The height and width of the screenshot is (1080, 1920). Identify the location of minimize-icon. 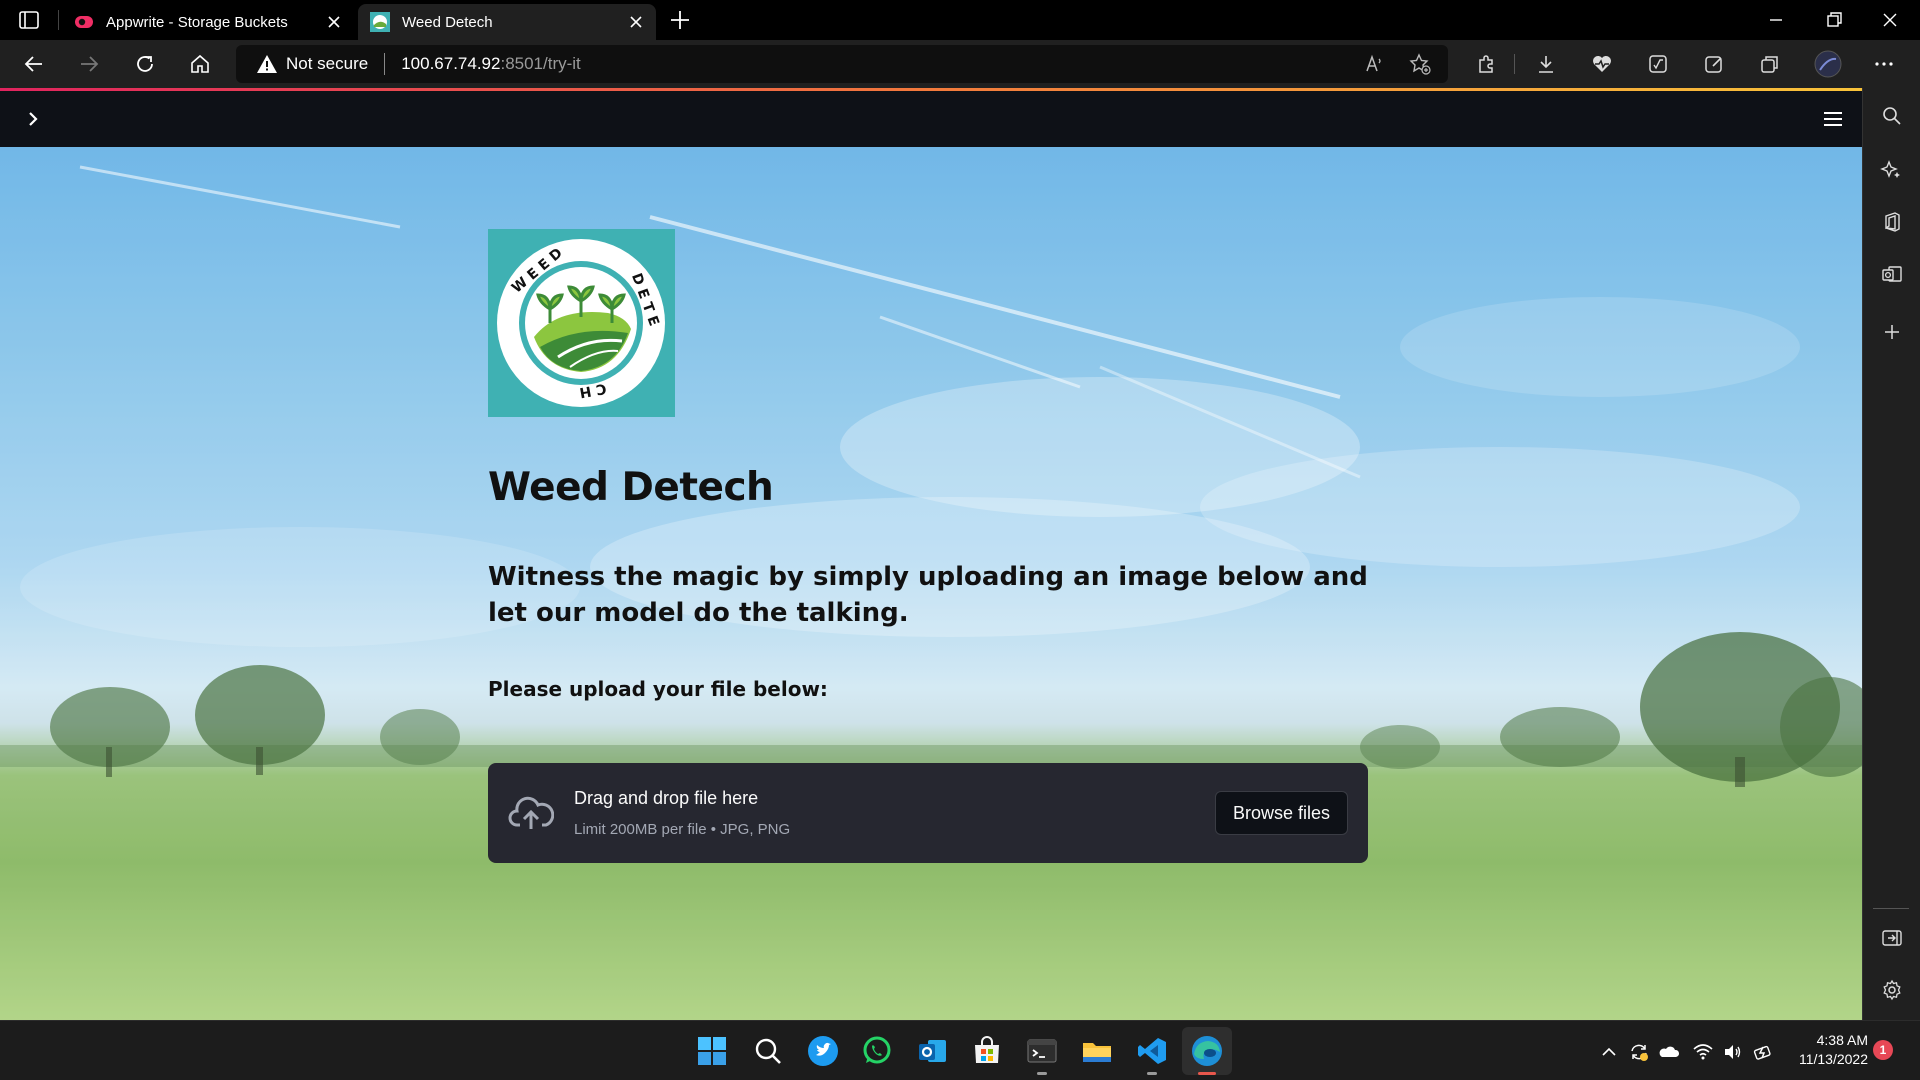
(1776, 20).